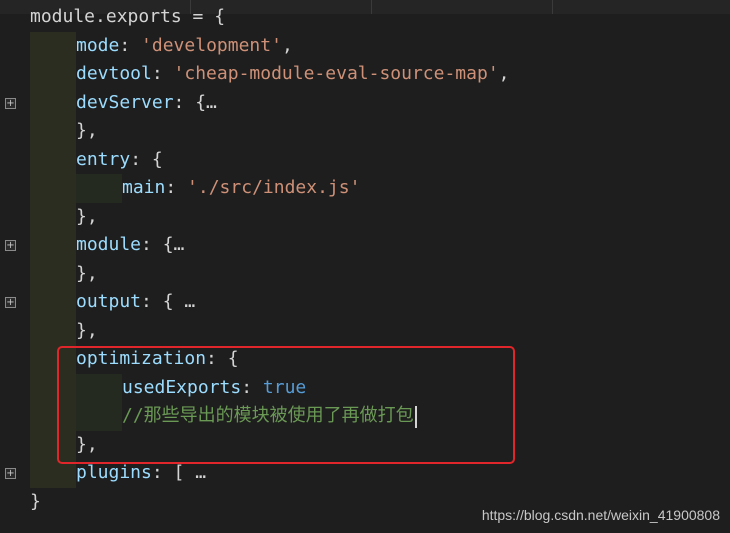  What do you see at coordinates (109, 301) in the screenshot?
I see `code-token: output` at bounding box center [109, 301].